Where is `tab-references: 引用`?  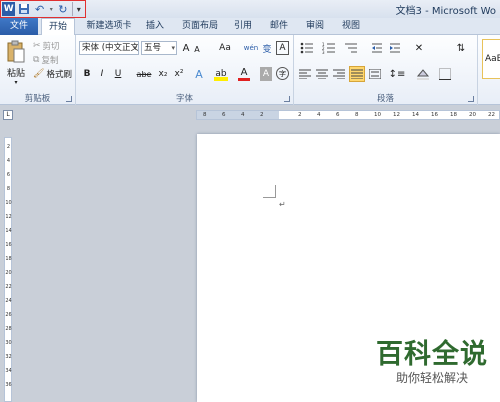 tab-references: 引用 is located at coordinates (243, 26).